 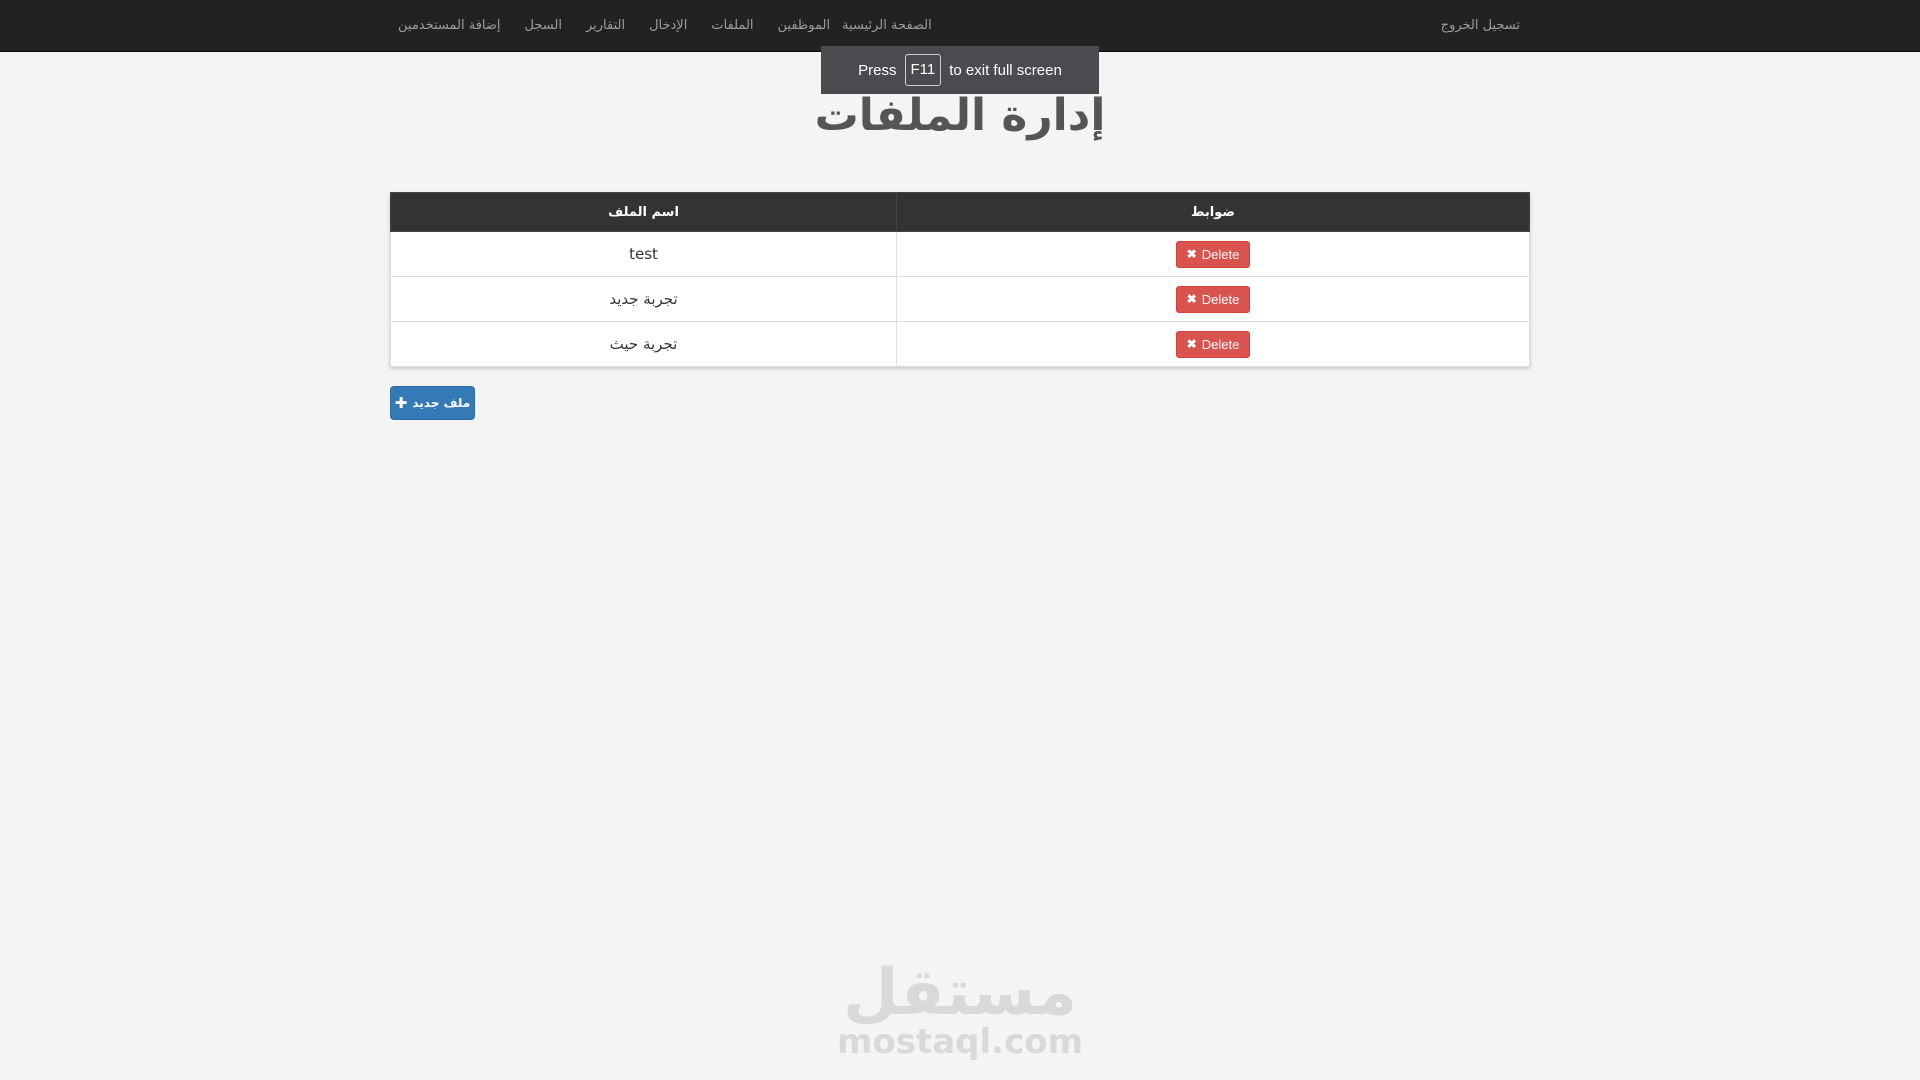 What do you see at coordinates (1005, 70) in the screenshot?
I see `toast-rest-text: to exit full screen` at bounding box center [1005, 70].